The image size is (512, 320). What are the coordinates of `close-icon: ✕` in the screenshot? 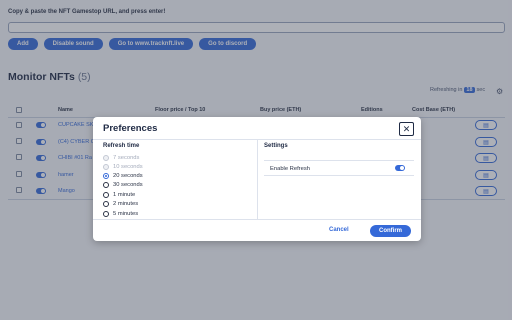 It's located at (406, 129).